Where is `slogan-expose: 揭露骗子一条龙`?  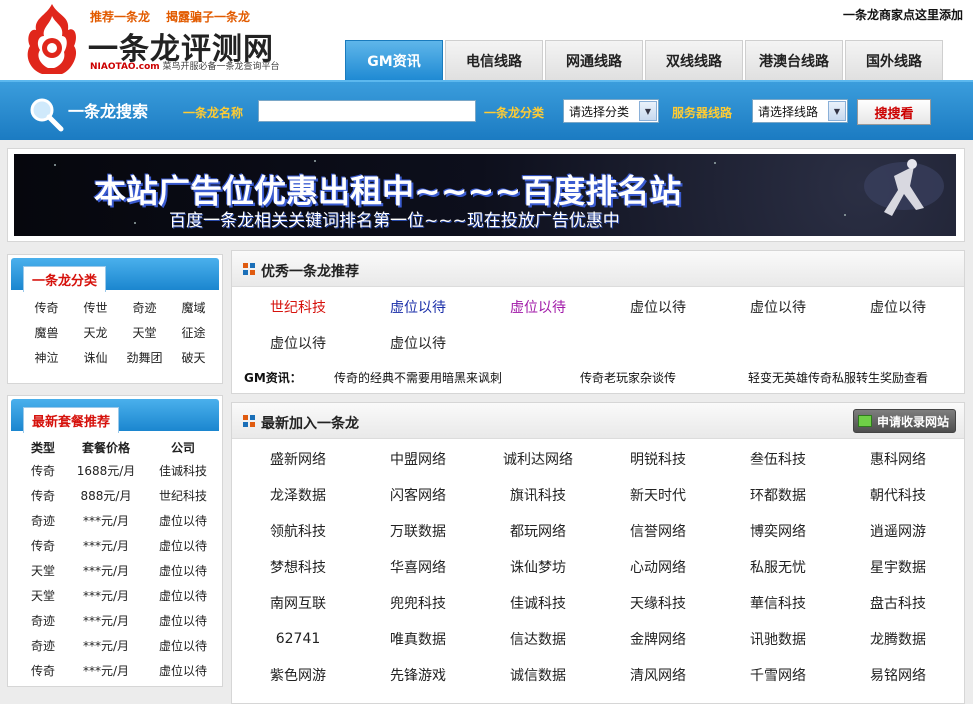
slogan-expose: 揭露骗子一条龙 is located at coordinates (208, 17).